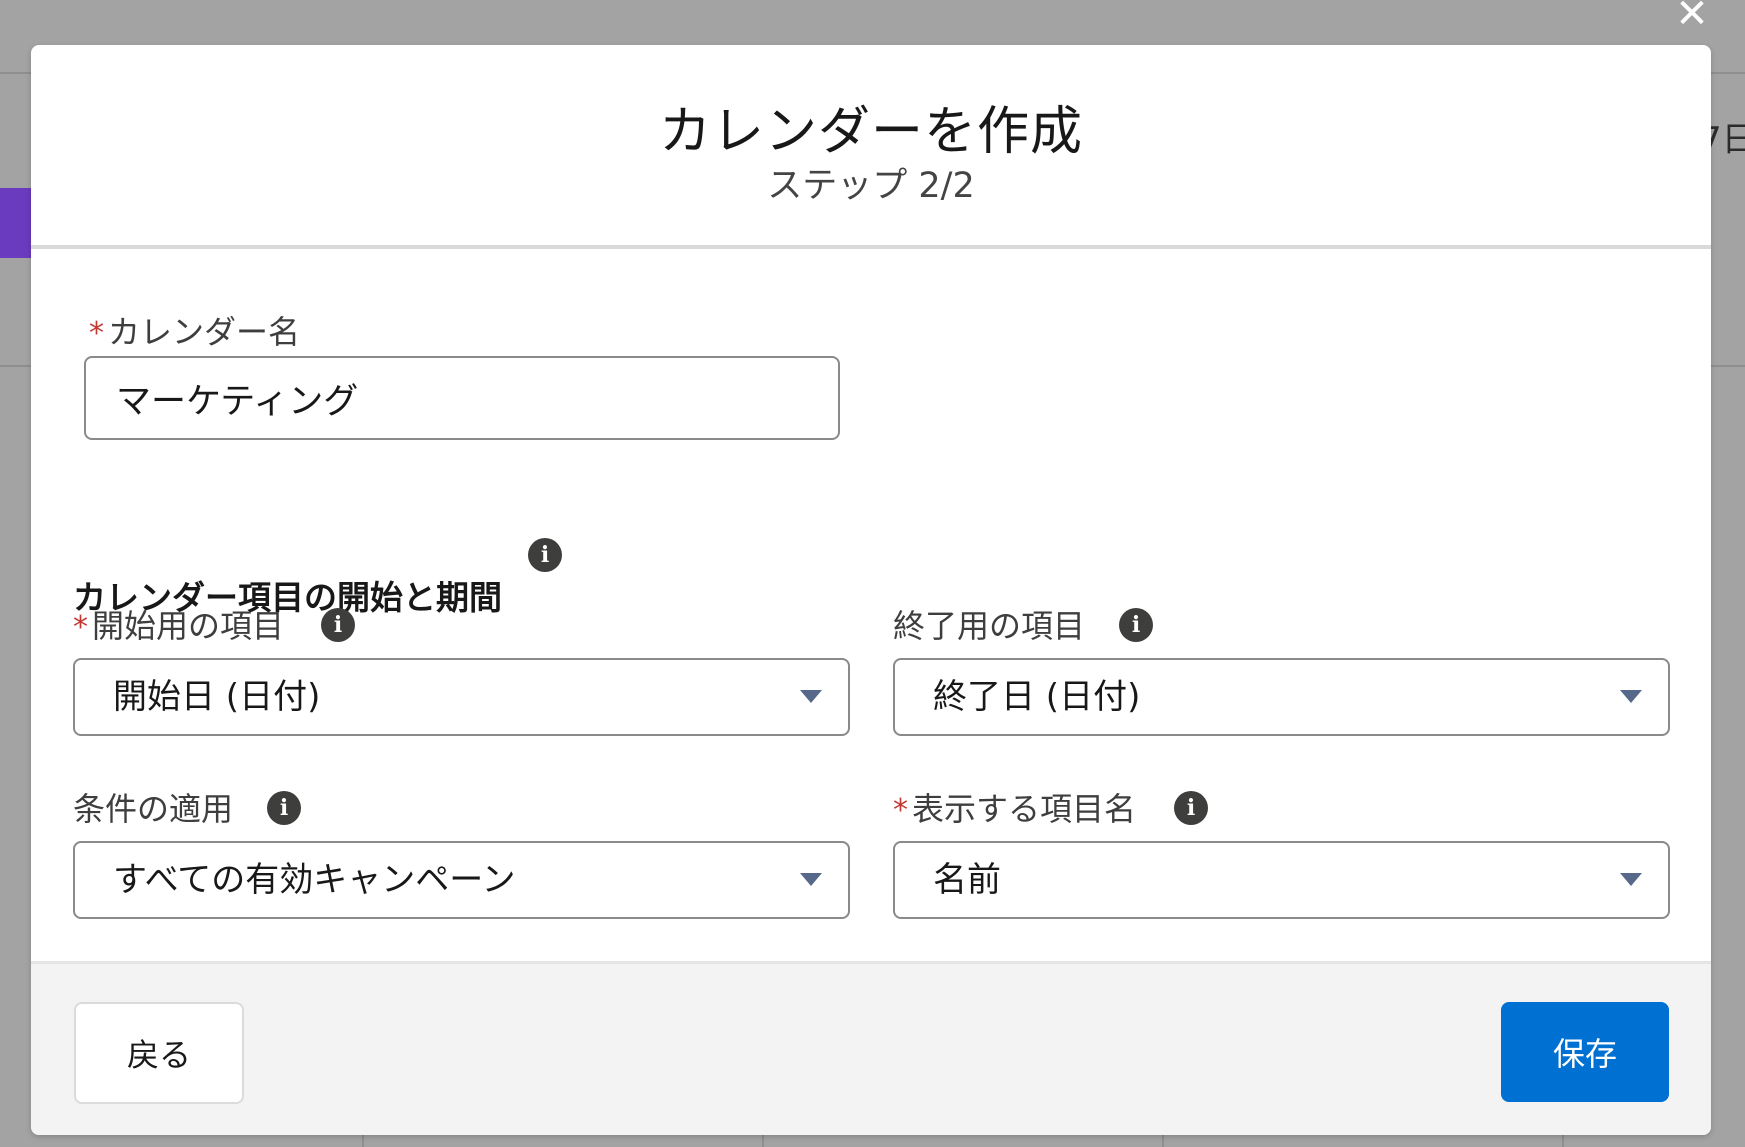 This screenshot has width=1745, height=1147. I want to click on start-field-label-text: 開始用の項目, so click(188, 626).